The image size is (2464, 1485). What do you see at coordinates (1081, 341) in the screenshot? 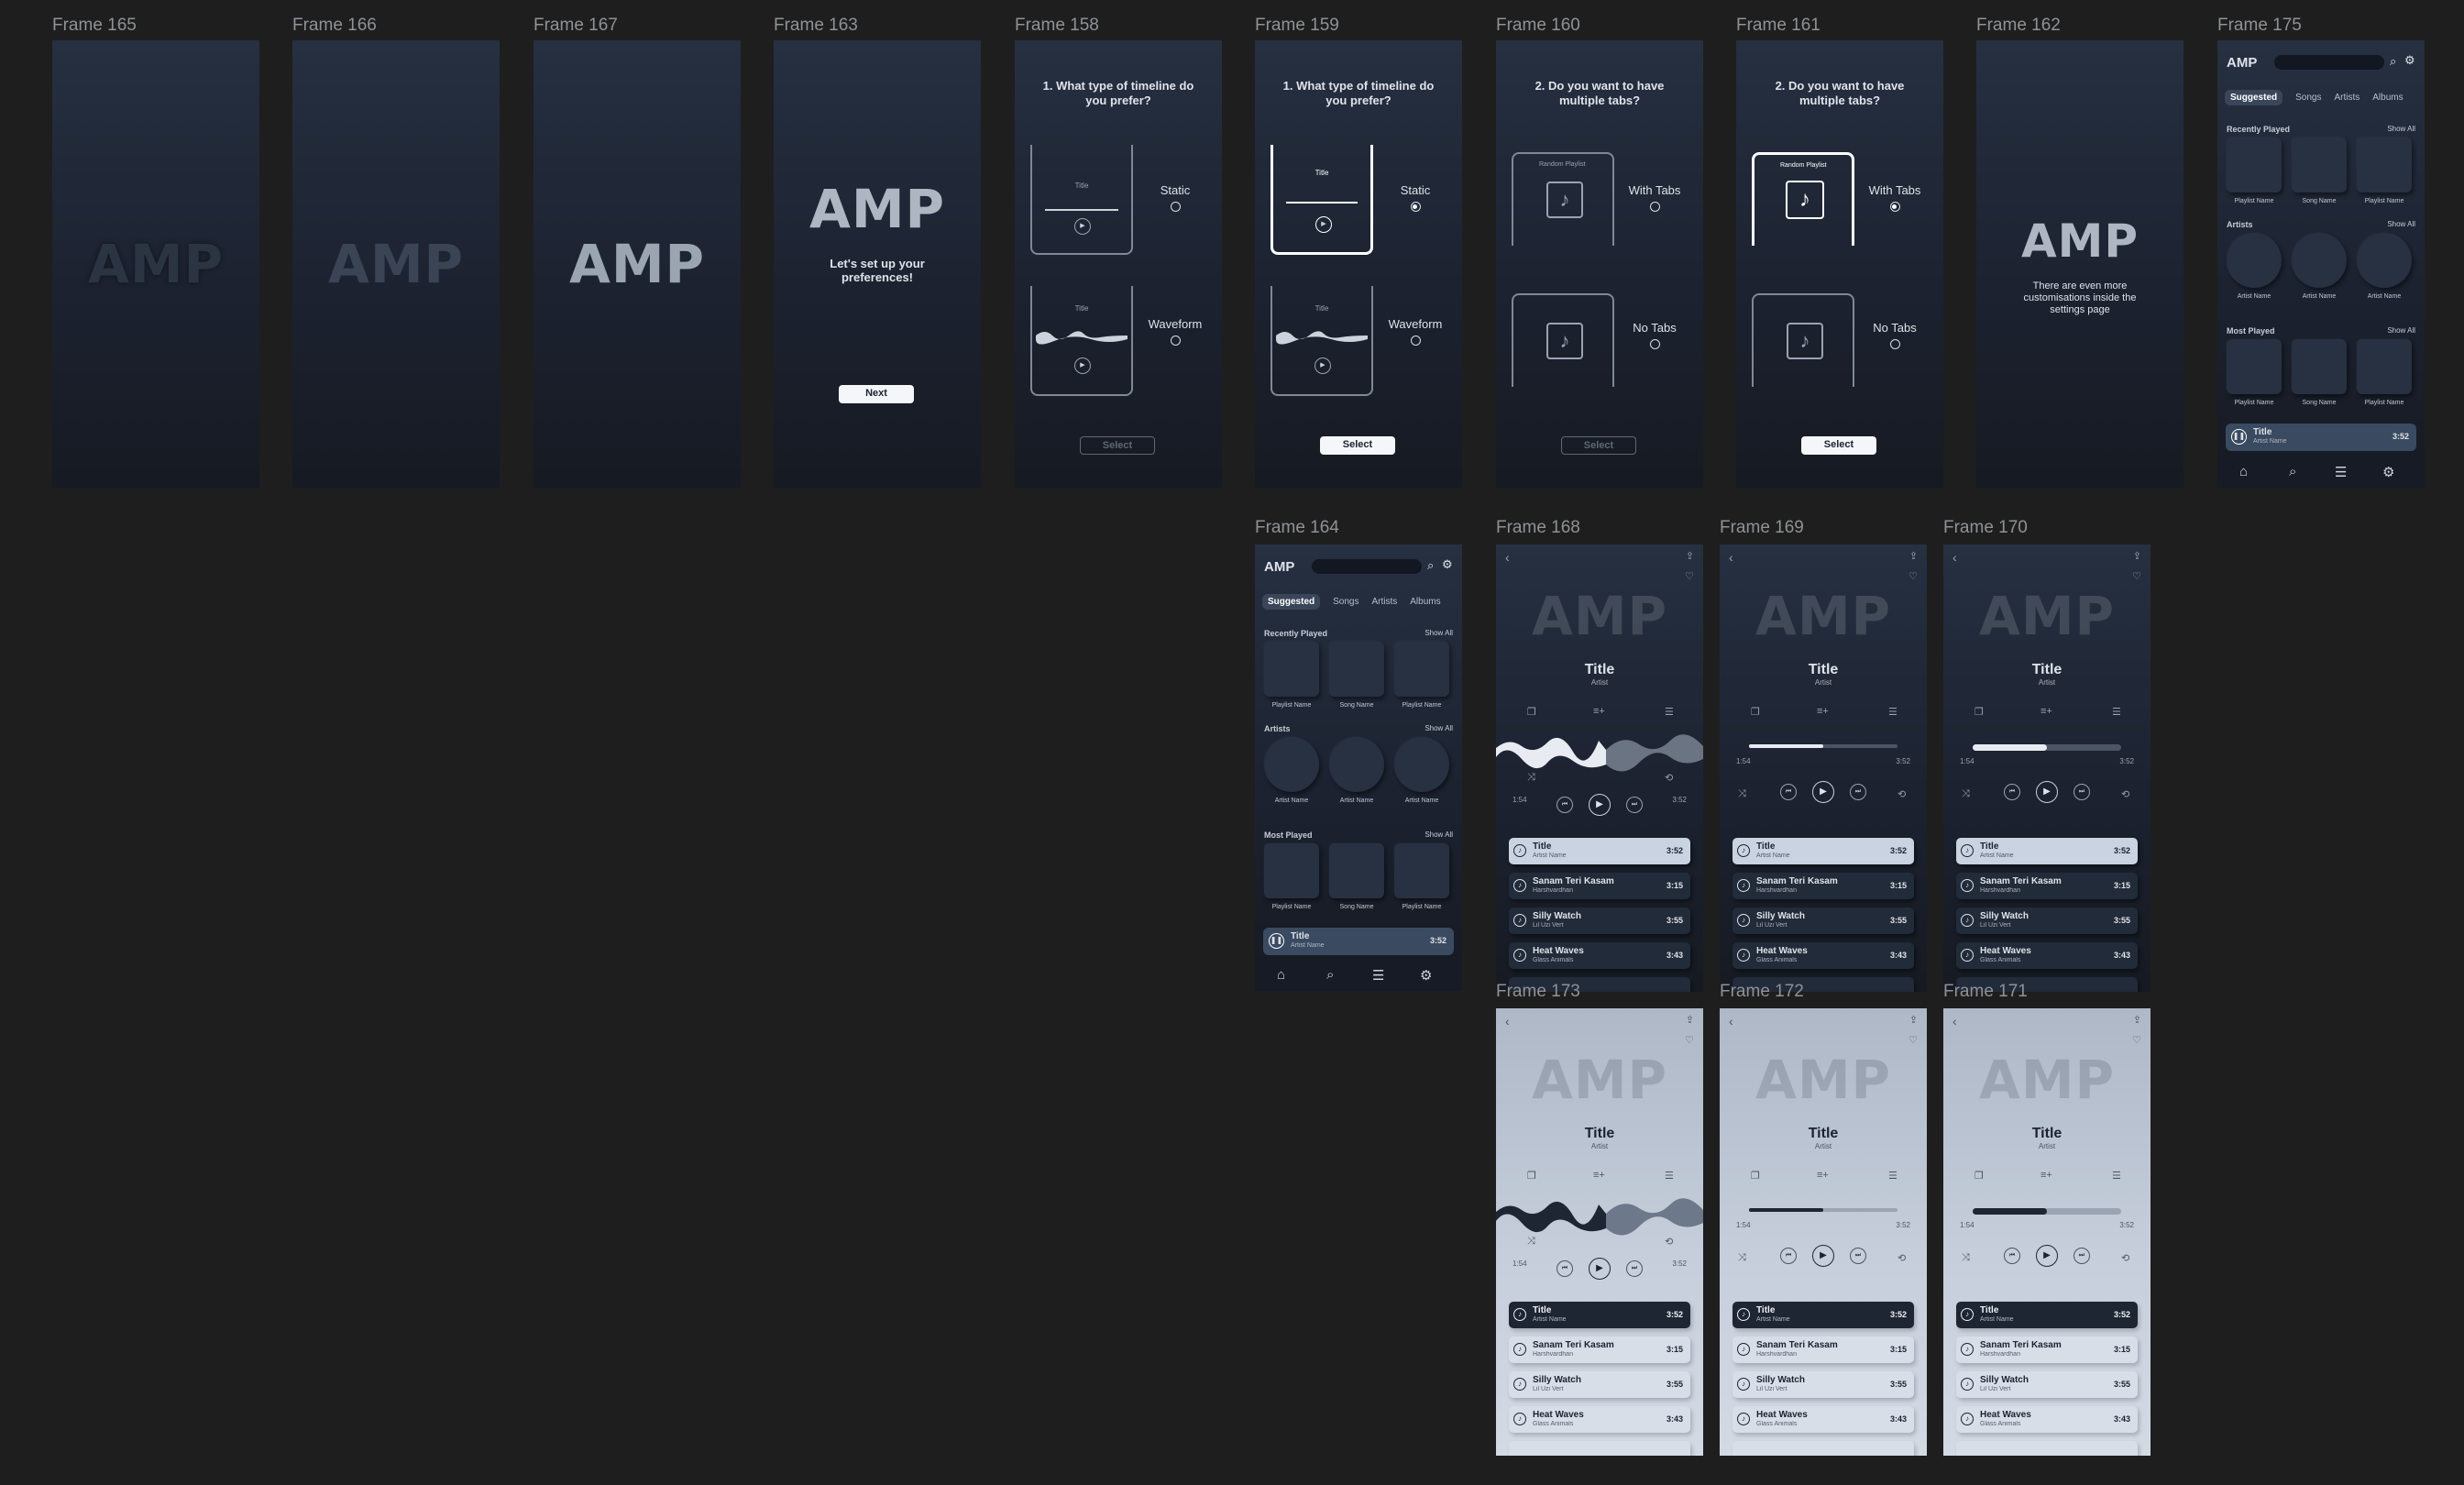
I see `waveform-preview: Title ▶` at bounding box center [1081, 341].